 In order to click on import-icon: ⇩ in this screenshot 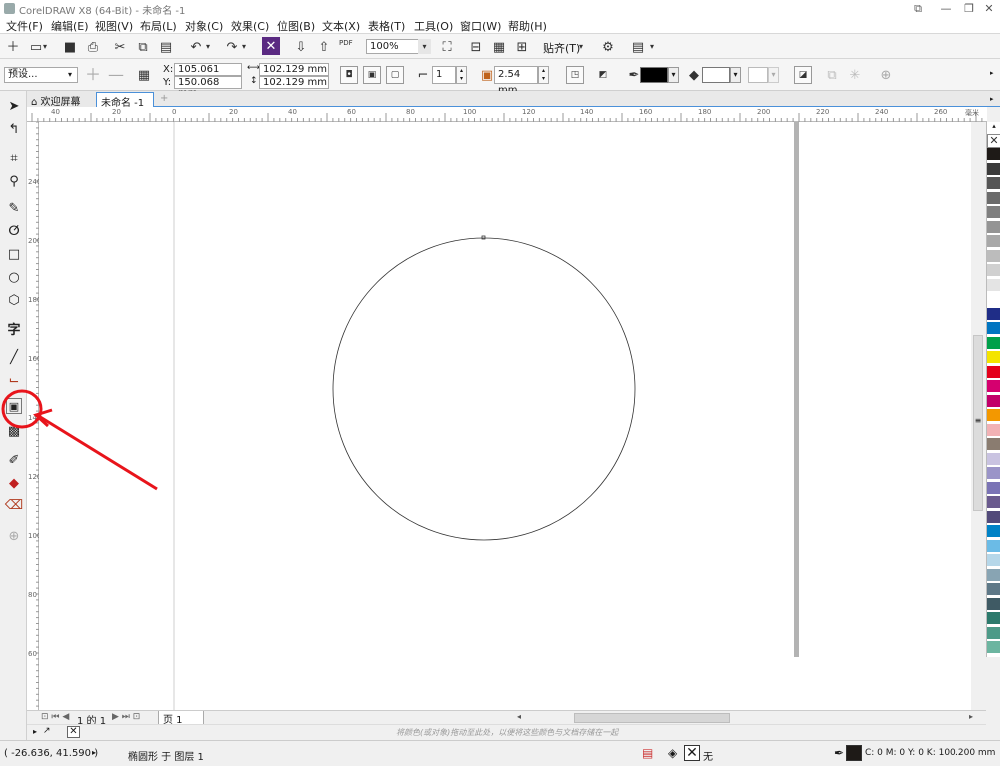, I will do `click(301, 47)`.